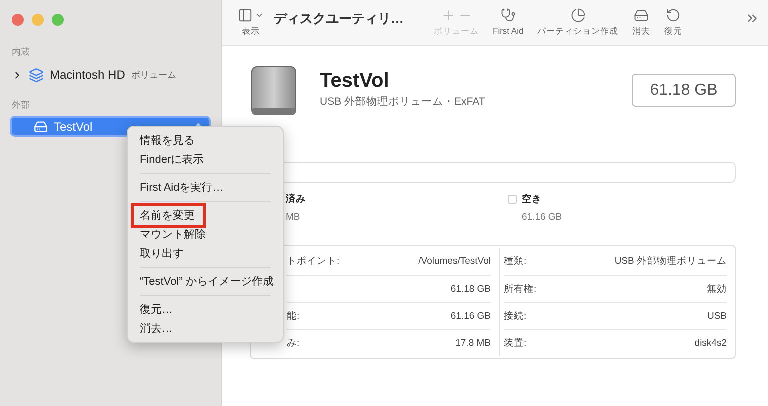 The image size is (768, 406). What do you see at coordinates (515, 343) in the screenshot?
I see `info-label: 装置:` at bounding box center [515, 343].